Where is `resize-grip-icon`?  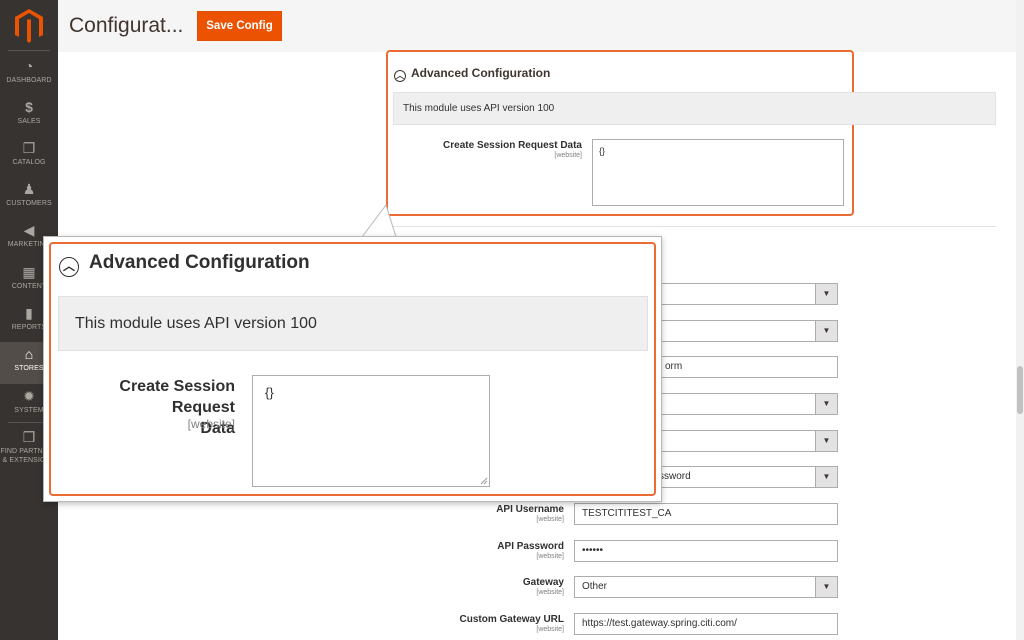 resize-grip-icon is located at coordinates (484, 481).